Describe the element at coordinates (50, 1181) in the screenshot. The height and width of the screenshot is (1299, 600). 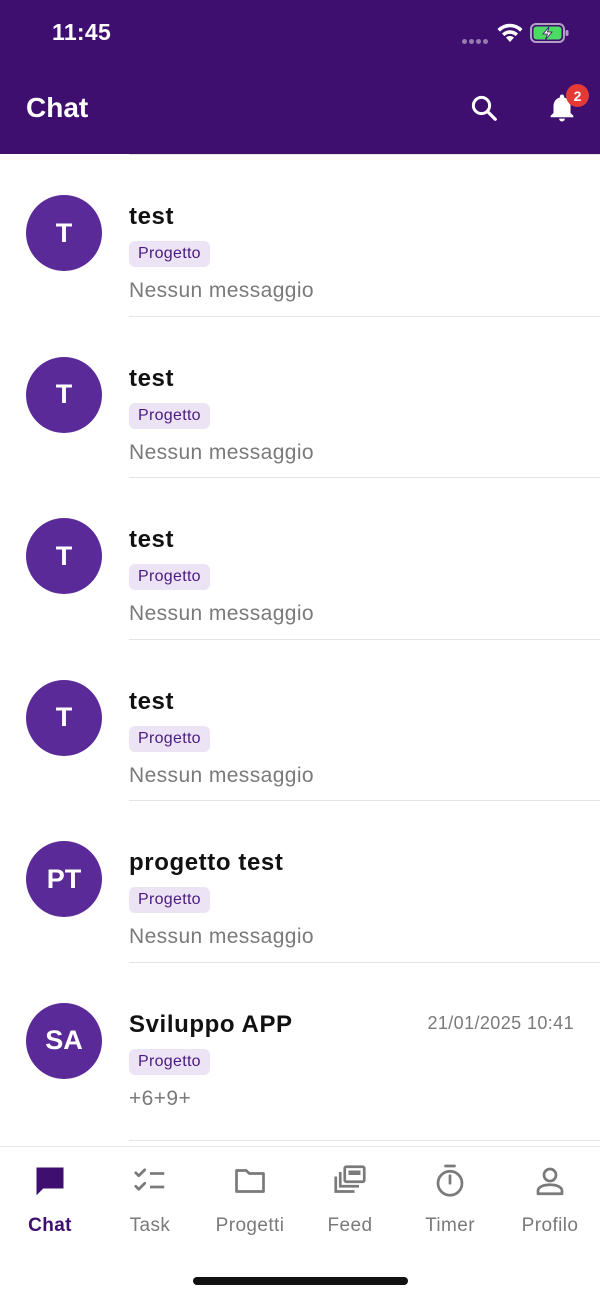
I see `chat-icon` at that location.